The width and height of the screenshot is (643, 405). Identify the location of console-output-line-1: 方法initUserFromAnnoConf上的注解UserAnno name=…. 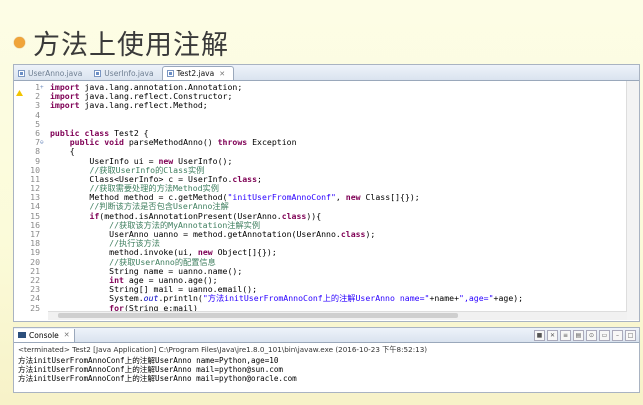
(148, 360).